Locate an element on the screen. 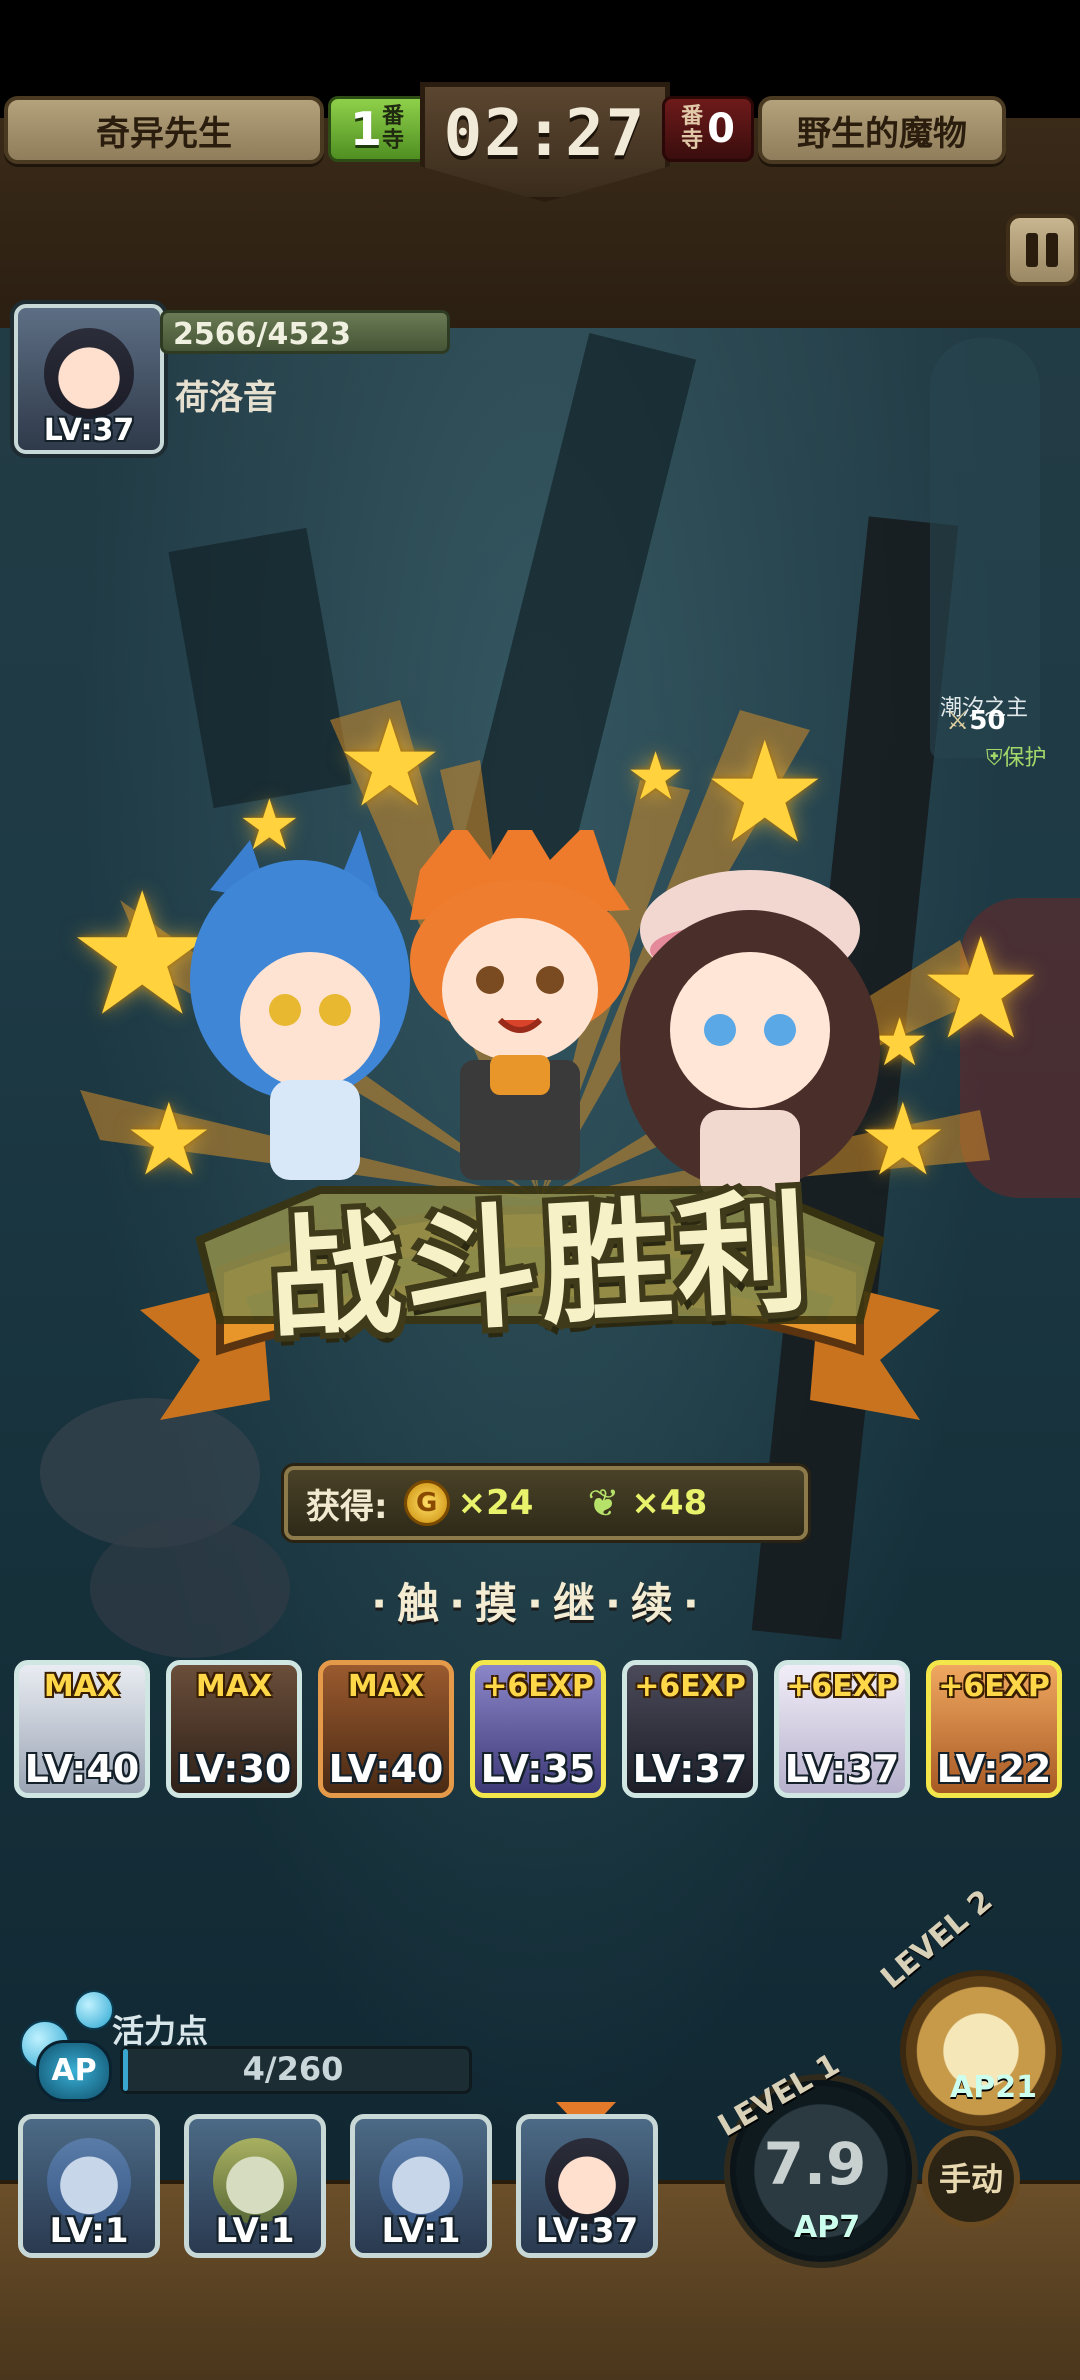 The height and width of the screenshot is (2380, 1080). feather-icon: ❦ is located at coordinates (603, 1503).